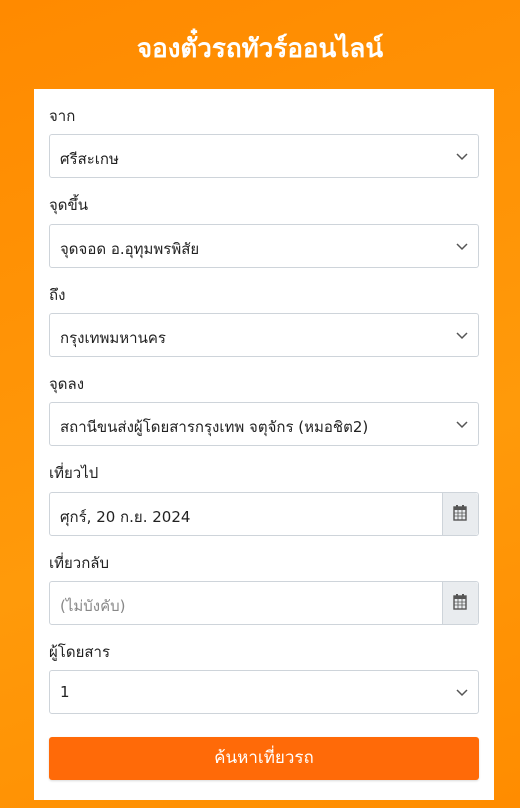 This screenshot has width=520, height=808. I want to click on return-calendar-button, so click(460, 603).